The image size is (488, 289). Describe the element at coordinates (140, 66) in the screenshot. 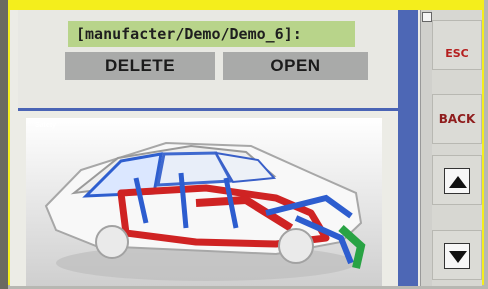

I see `delete-button: DELETE` at that location.